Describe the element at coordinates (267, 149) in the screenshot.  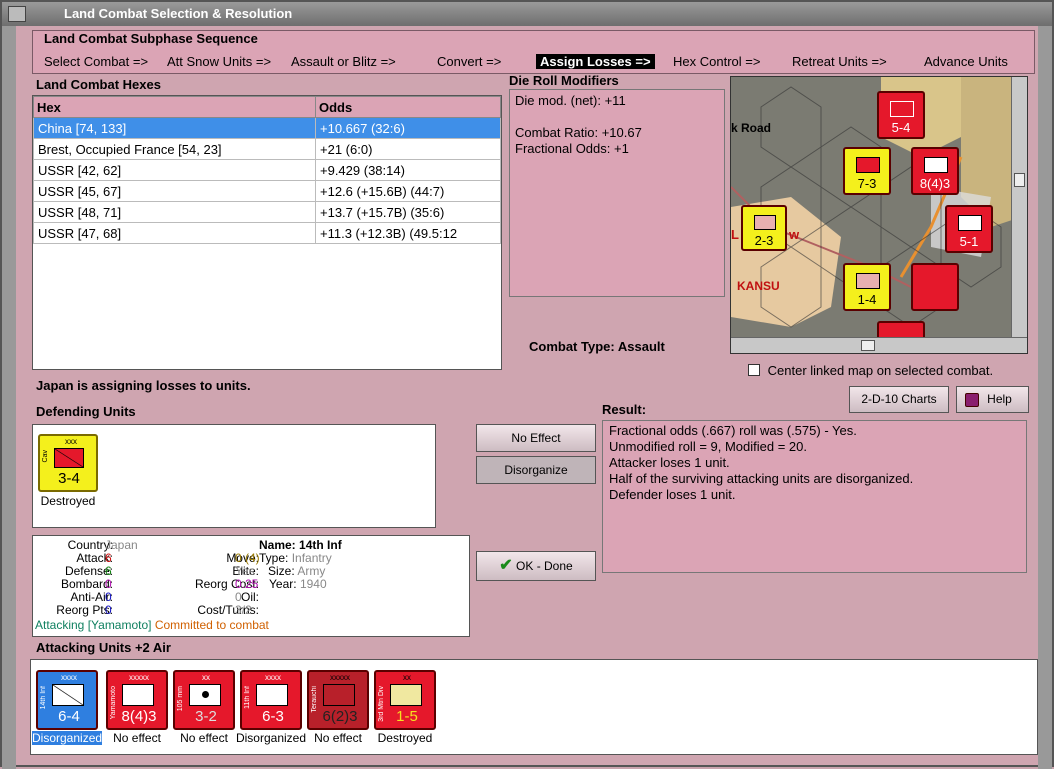
I see `table-row: Brest, Occupied France [54, 23] +21 (6:0)` at that location.